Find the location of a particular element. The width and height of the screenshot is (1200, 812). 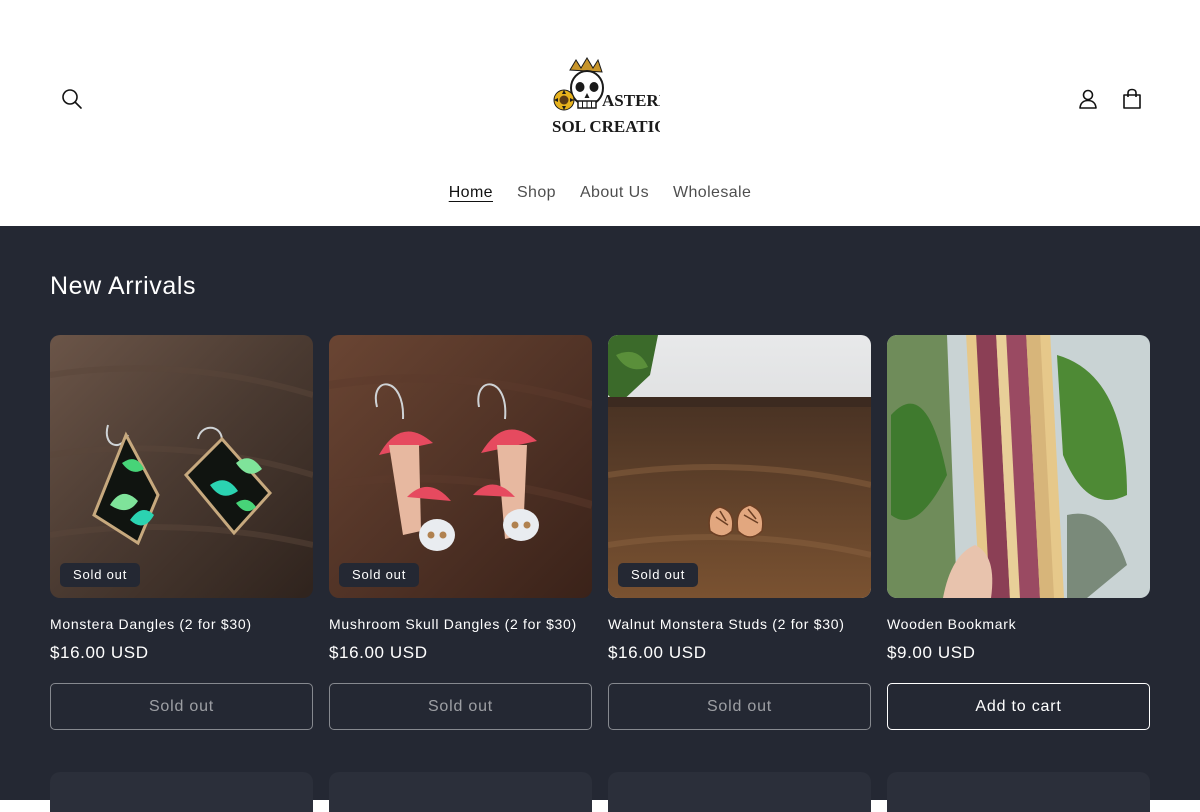

search-icon is located at coordinates (72, 99).